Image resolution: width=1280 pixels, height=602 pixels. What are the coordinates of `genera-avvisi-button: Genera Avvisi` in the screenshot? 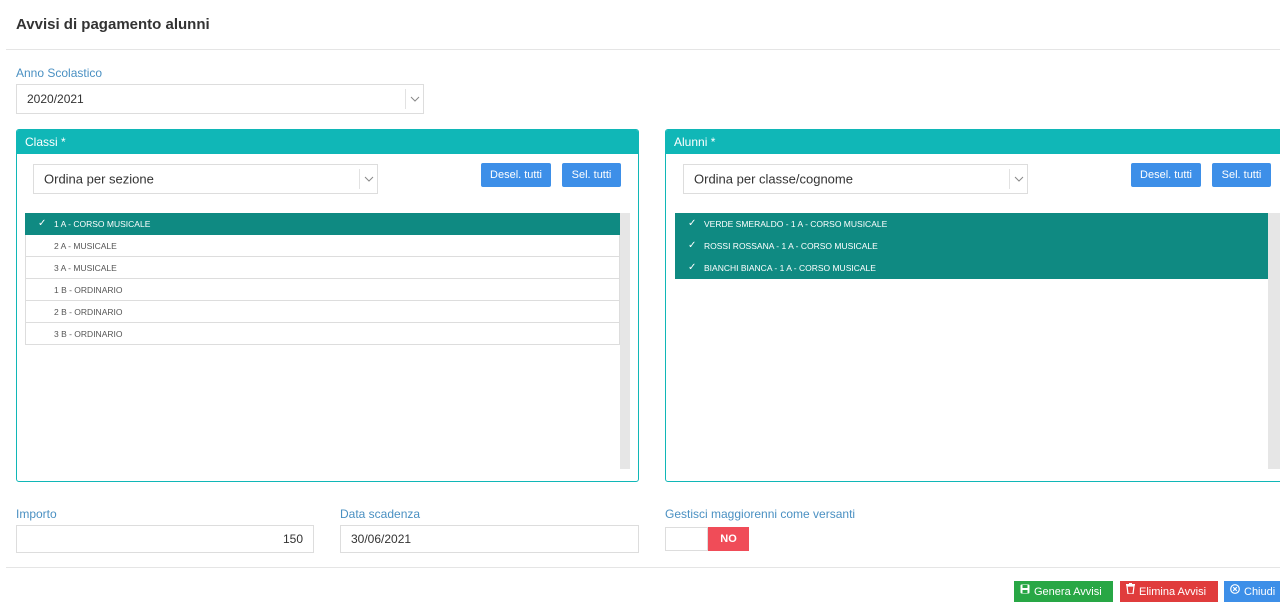 It's located at (1063, 591).